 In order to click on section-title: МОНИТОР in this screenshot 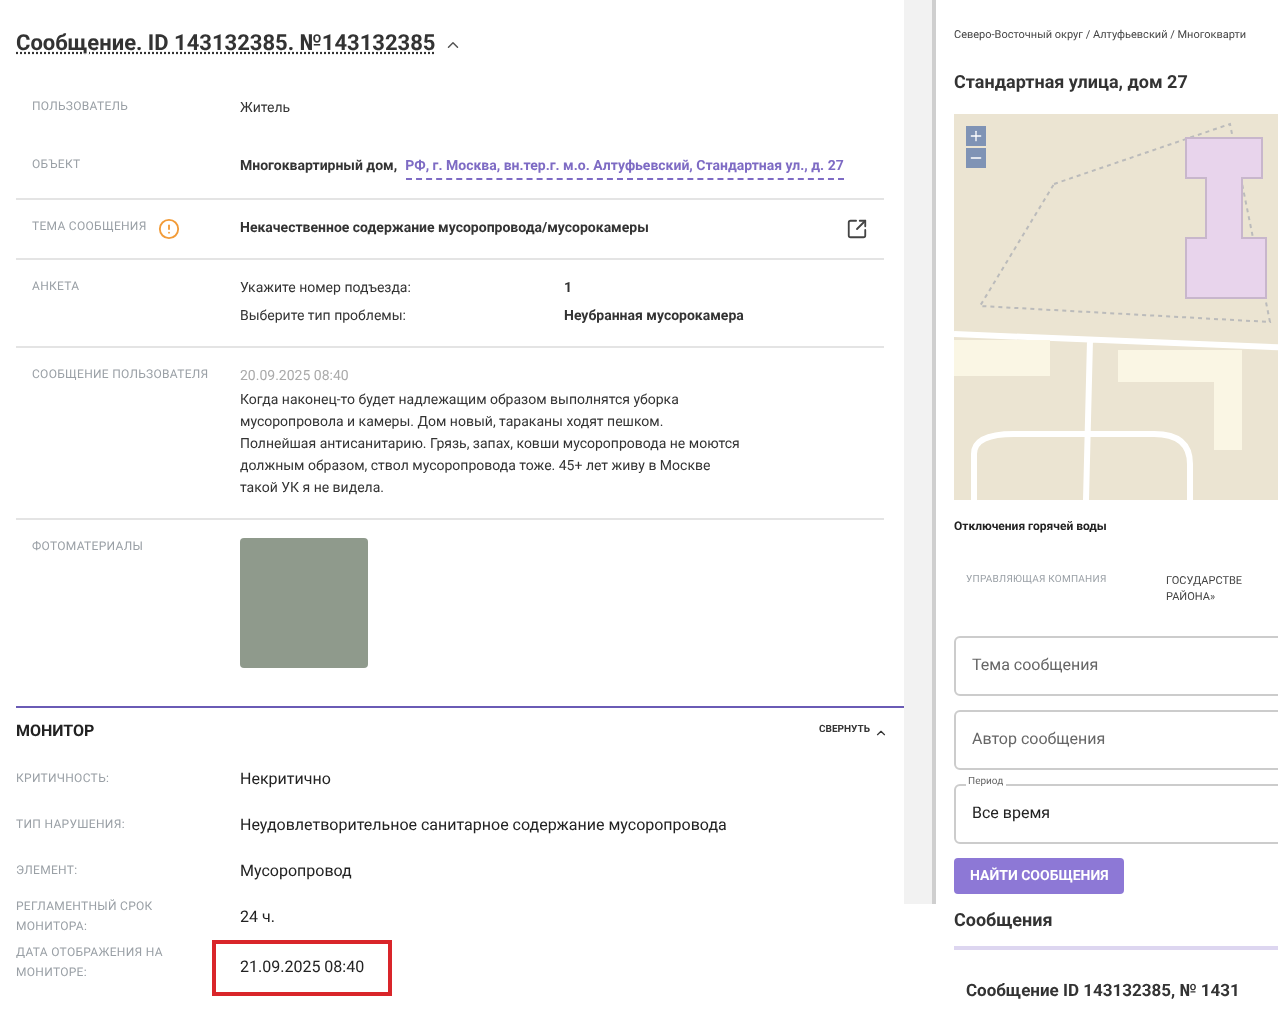, I will do `click(55, 732)`.